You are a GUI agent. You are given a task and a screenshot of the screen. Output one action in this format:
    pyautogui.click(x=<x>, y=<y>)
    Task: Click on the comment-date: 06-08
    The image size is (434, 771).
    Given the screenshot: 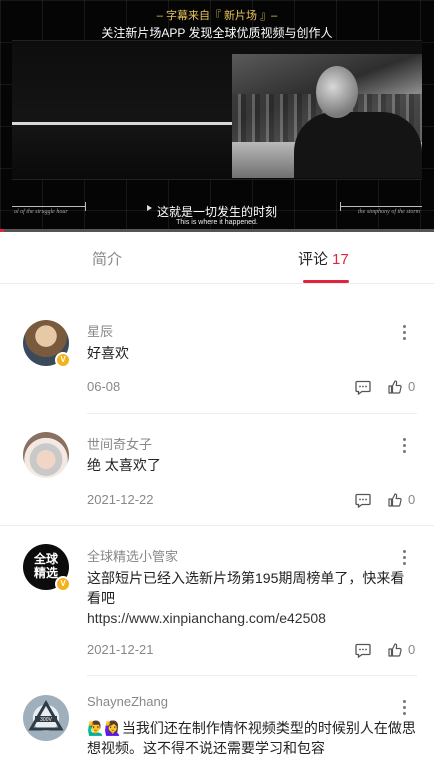 What is the action you would take?
    pyautogui.click(x=104, y=386)
    